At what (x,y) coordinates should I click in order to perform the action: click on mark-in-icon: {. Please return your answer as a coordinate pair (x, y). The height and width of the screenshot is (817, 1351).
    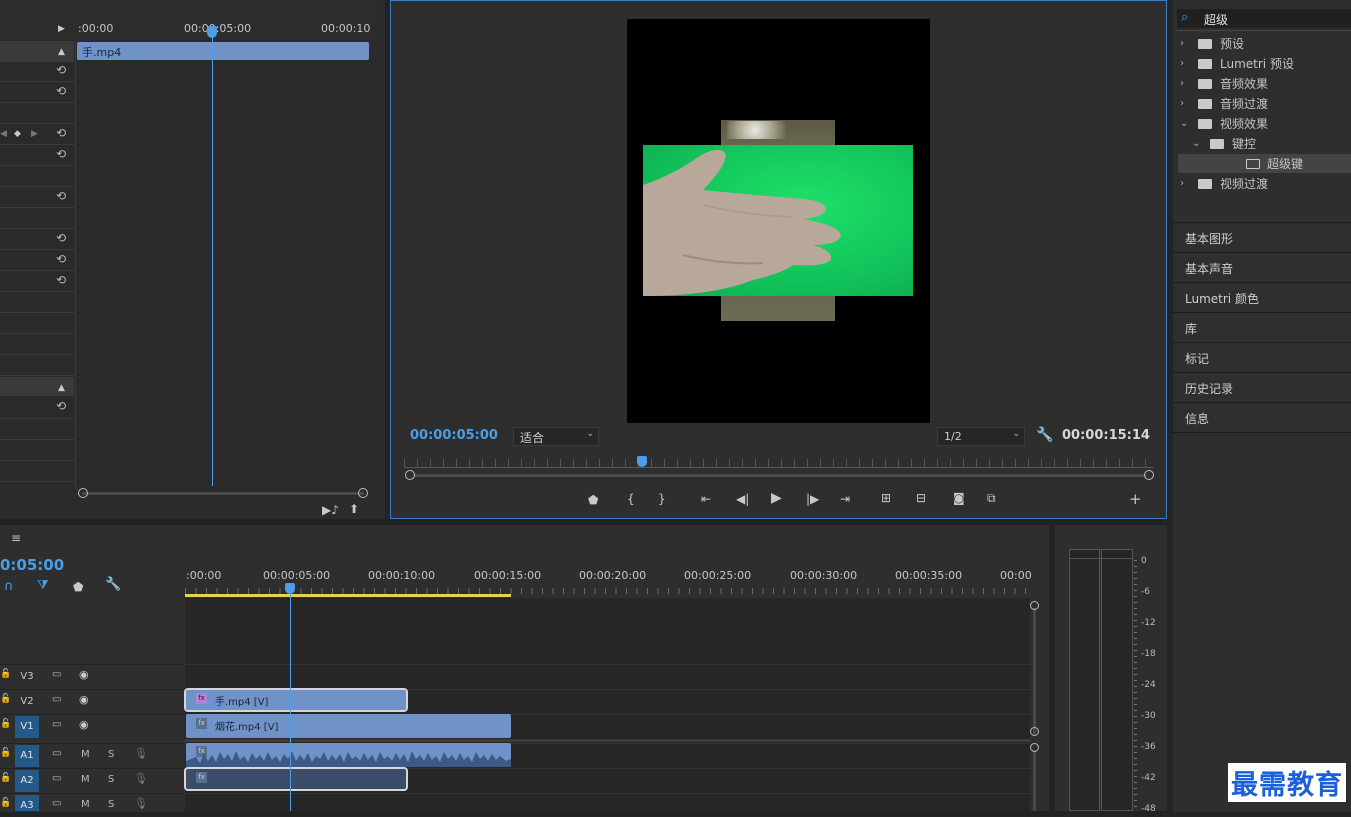
    Looking at the image, I should click on (631, 499).